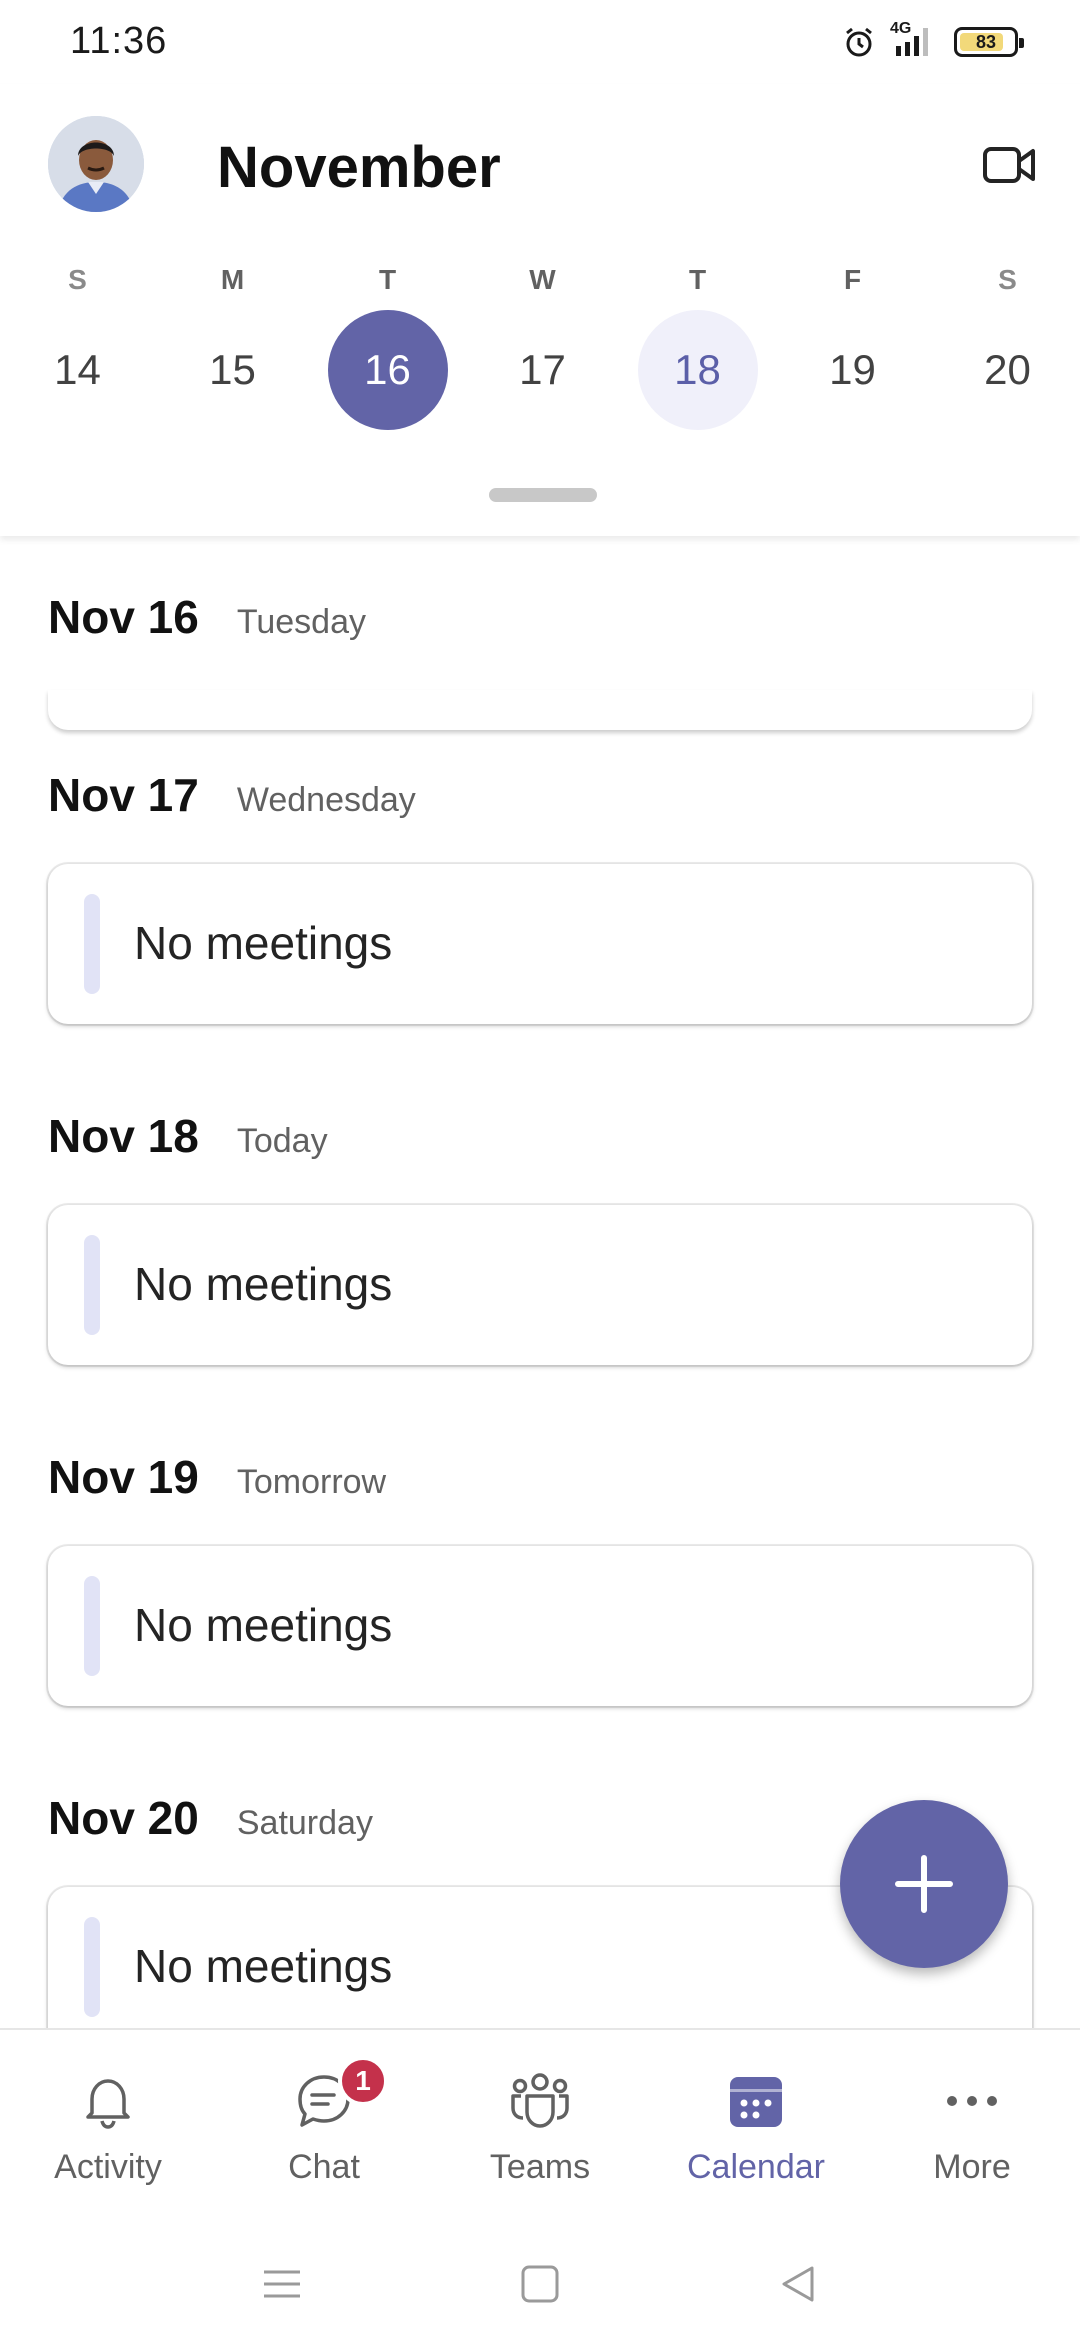  What do you see at coordinates (210, 1821) in the screenshot?
I see `day-heading: Nov 20 Saturday` at bounding box center [210, 1821].